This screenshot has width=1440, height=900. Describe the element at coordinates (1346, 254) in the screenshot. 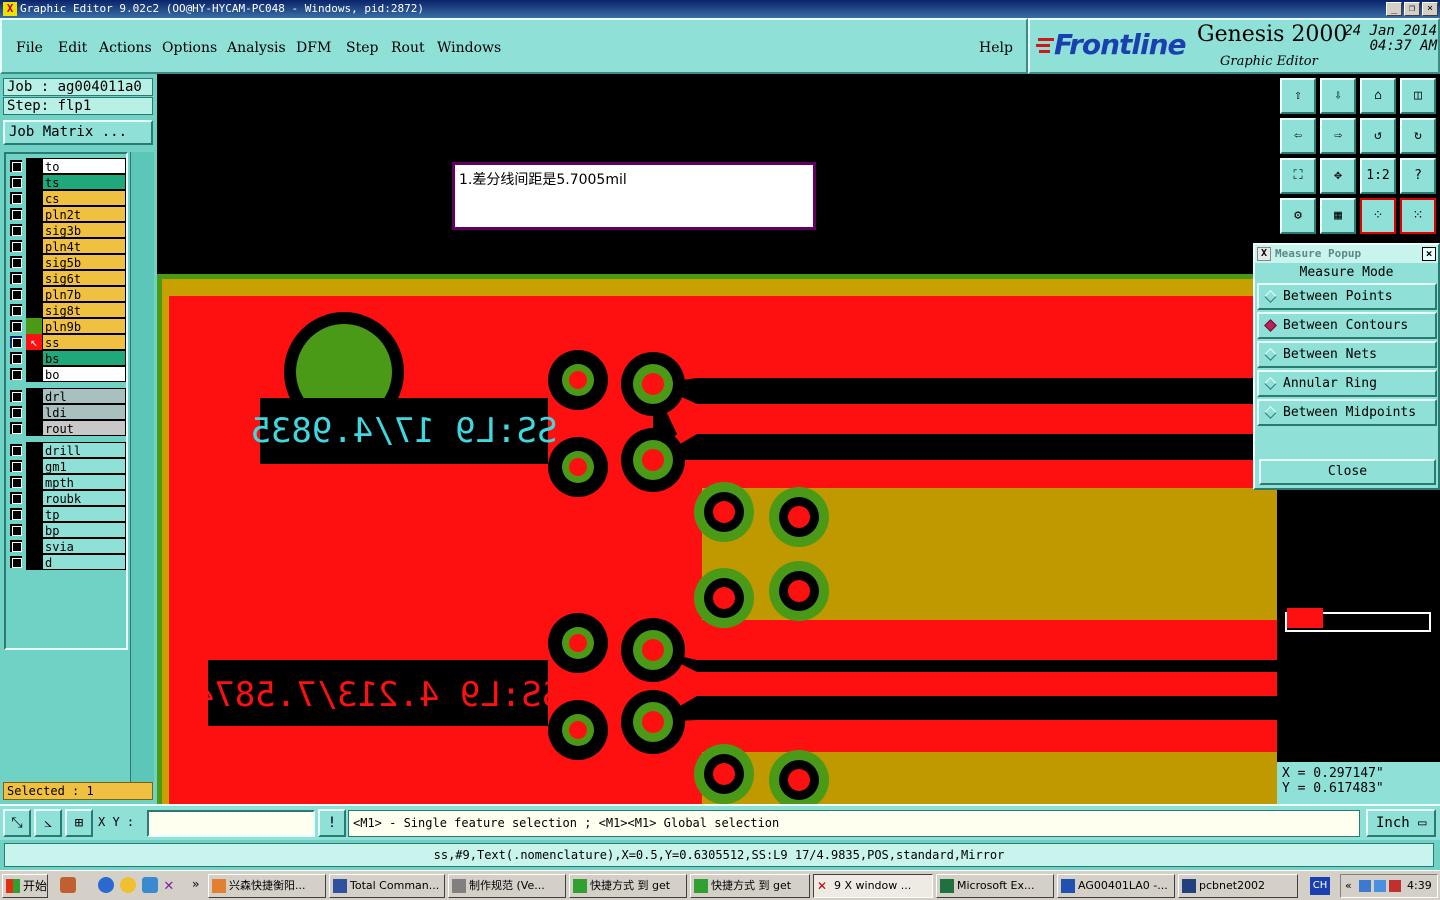

I see `measure-popup-titlebar: X Measure Popup ×` at that location.